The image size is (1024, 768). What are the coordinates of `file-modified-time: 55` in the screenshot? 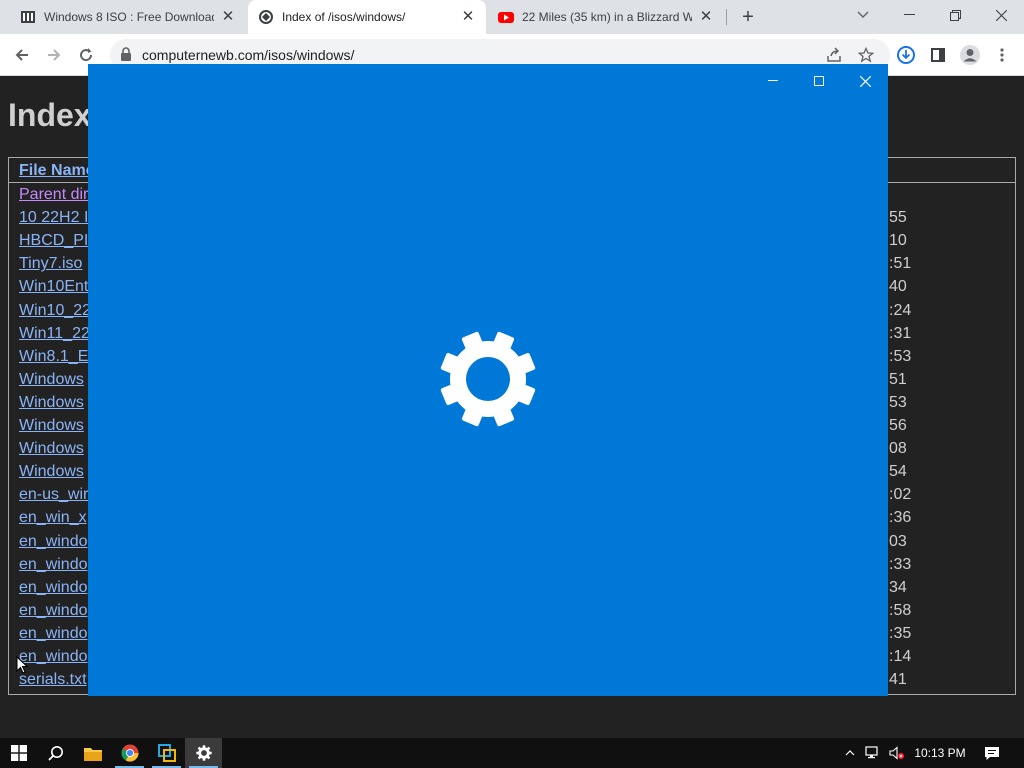 It's located at (898, 218).